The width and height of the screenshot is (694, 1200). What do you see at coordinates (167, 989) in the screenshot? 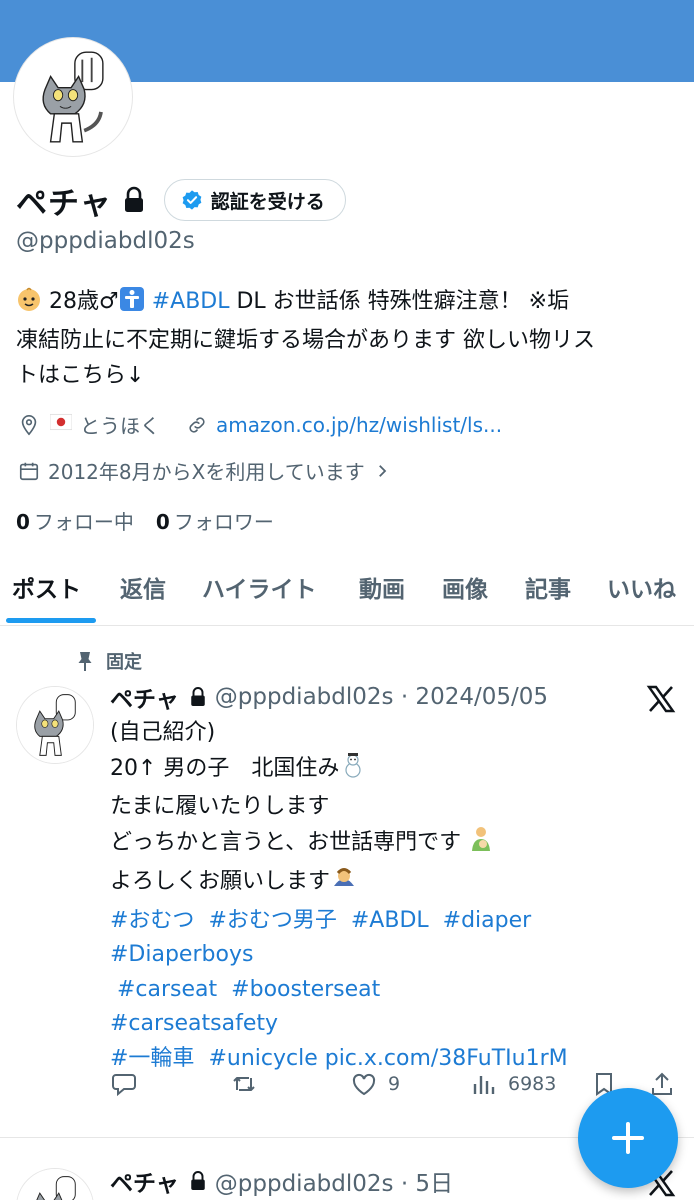
I see `hashtag-link: #carseat` at bounding box center [167, 989].